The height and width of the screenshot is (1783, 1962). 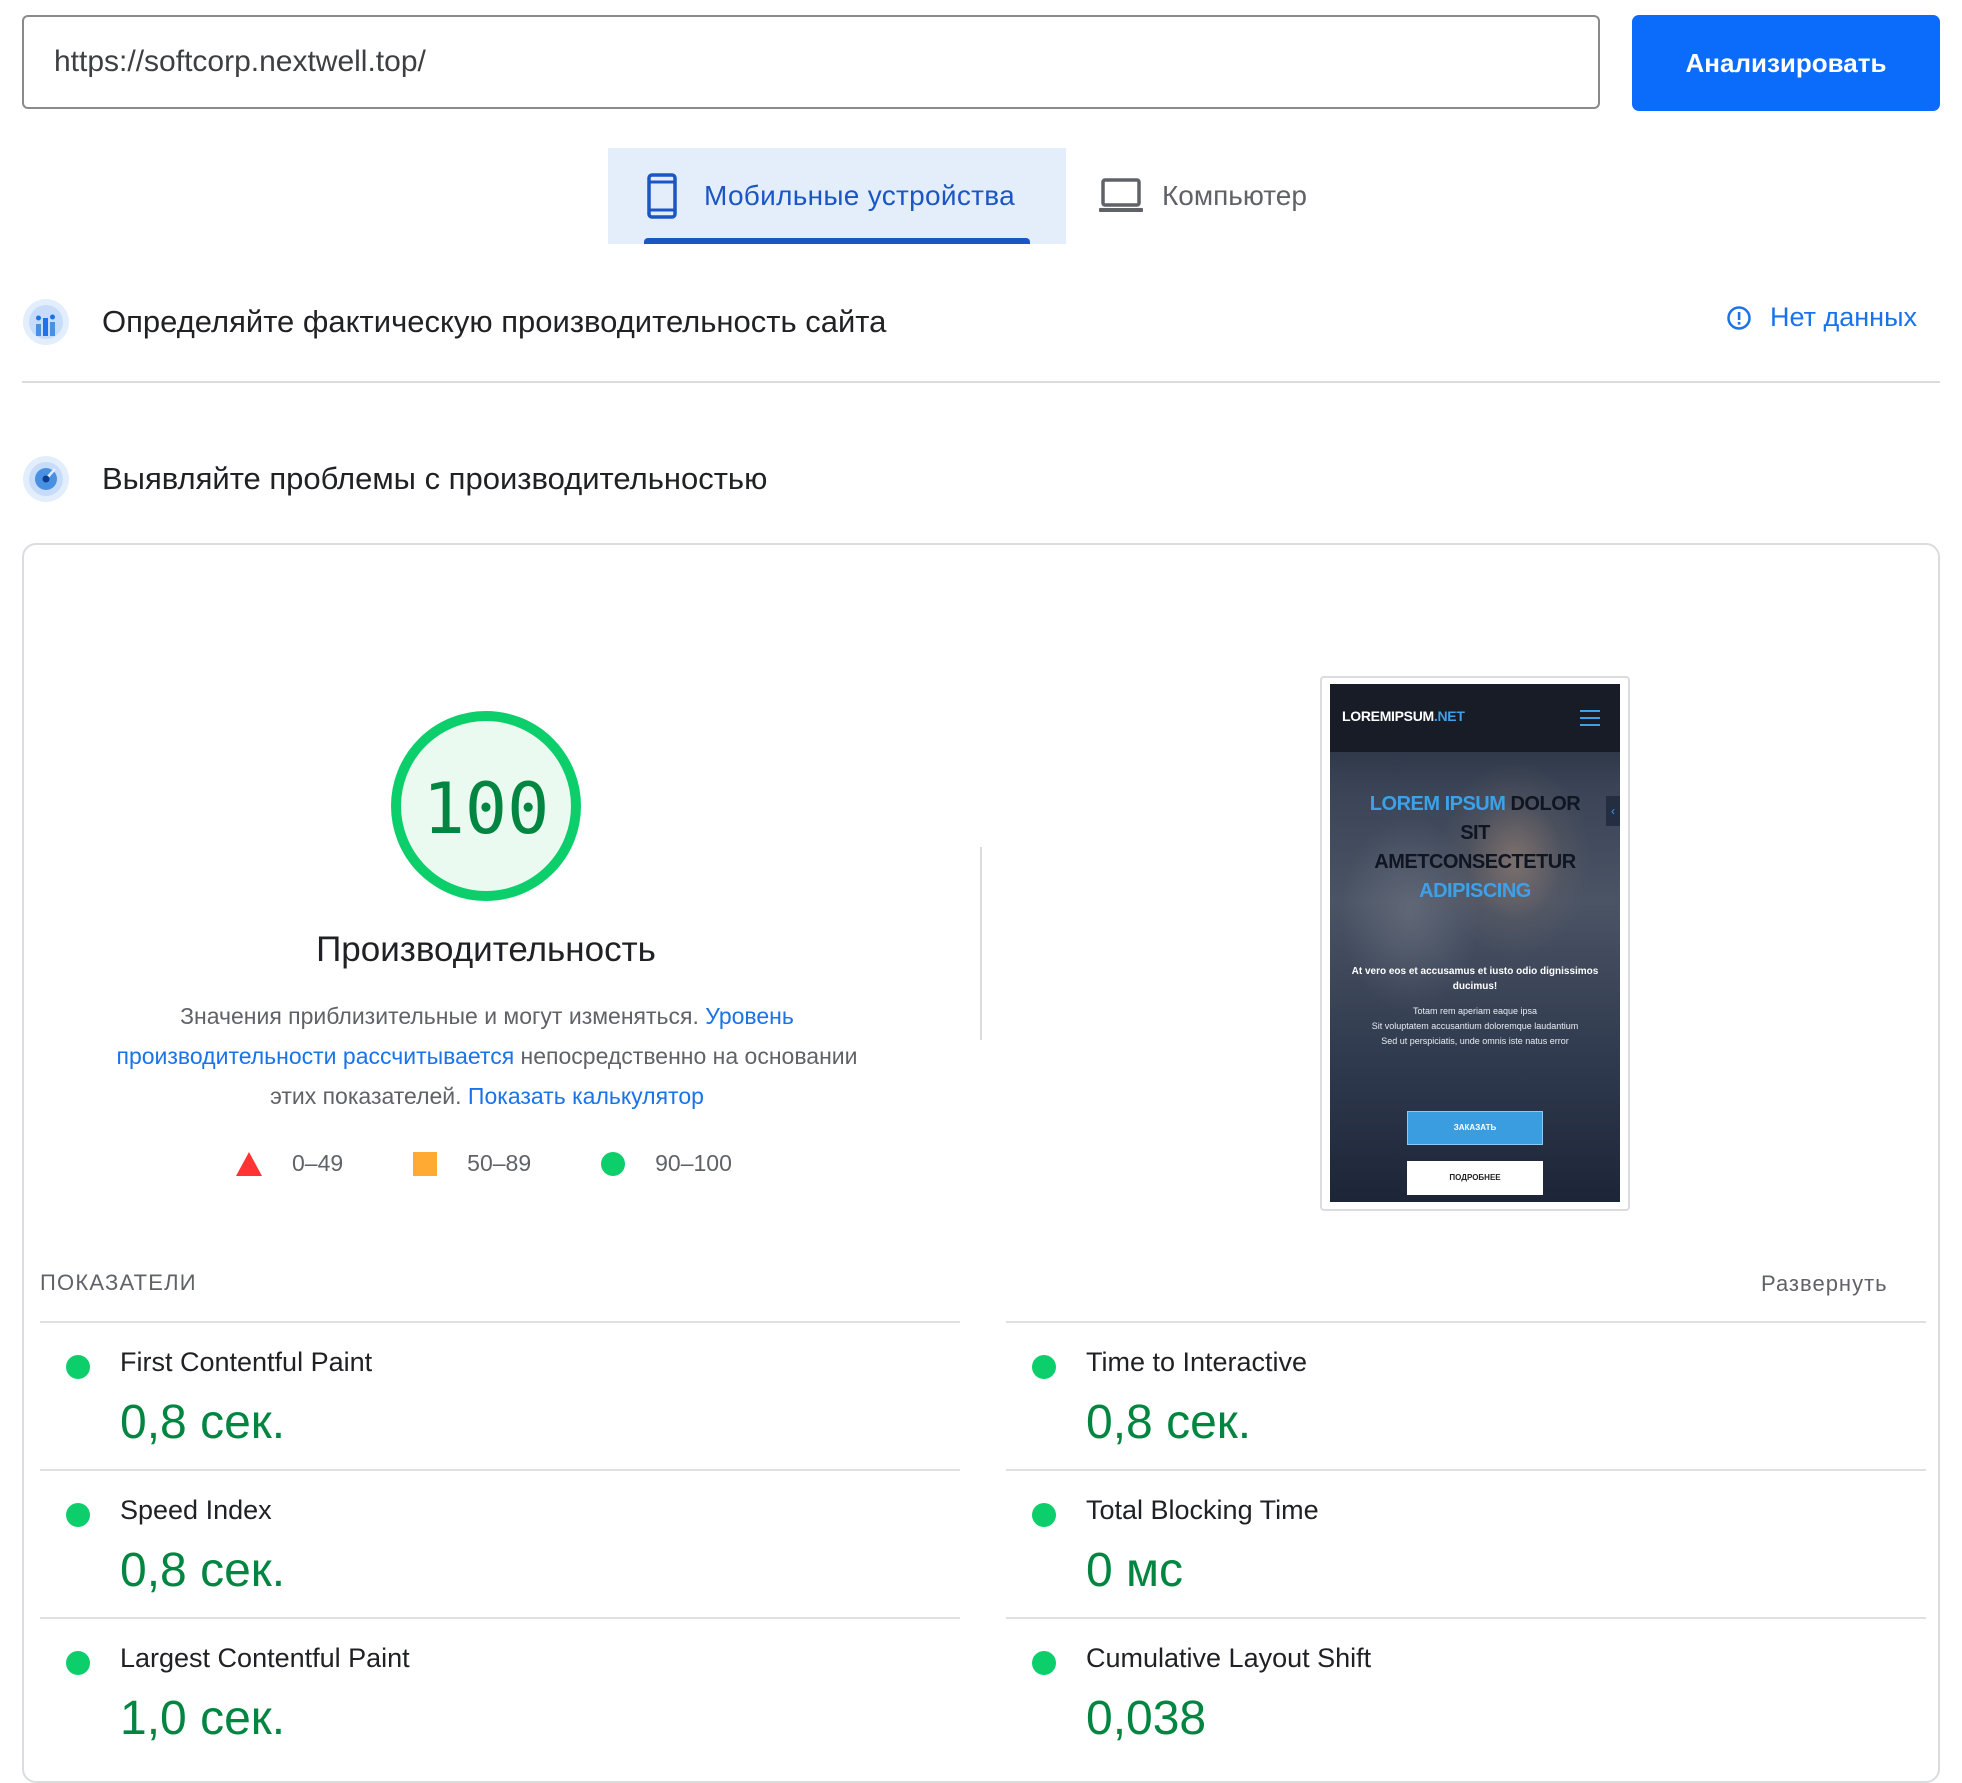 I want to click on performance-score: 100, so click(x=486, y=809).